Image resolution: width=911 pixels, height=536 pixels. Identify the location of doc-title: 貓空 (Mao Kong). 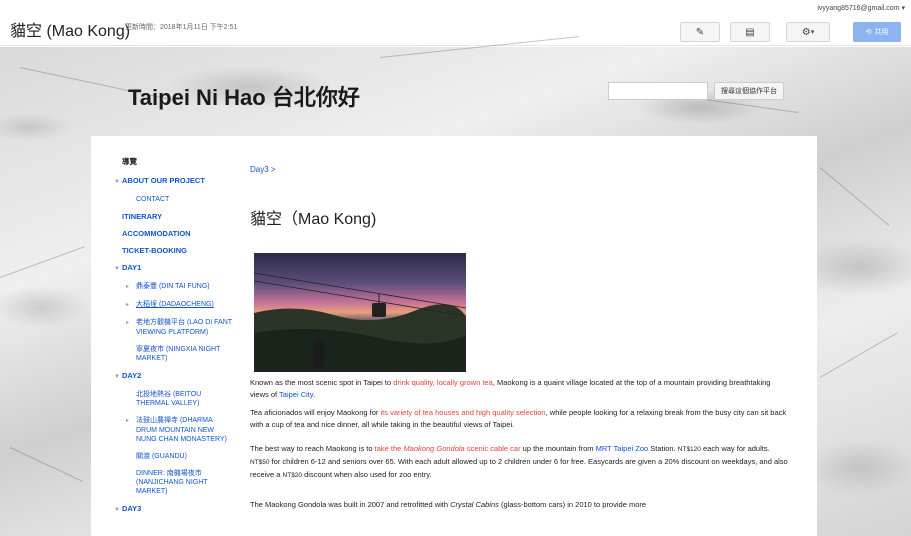
(70, 31).